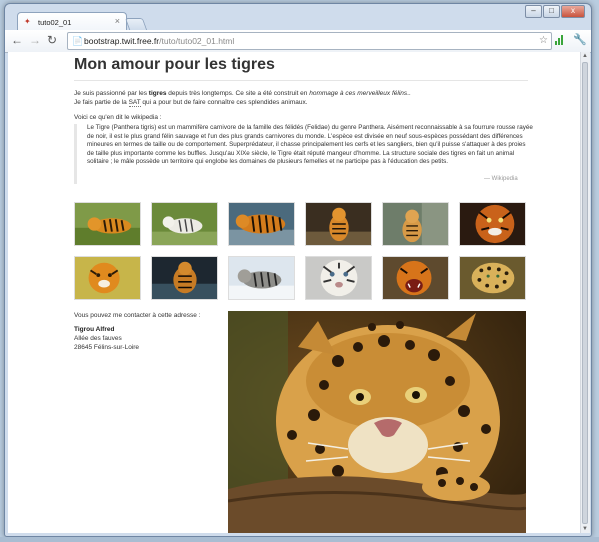 The image size is (599, 542). Describe the element at coordinates (551, 11) in the screenshot. I see `maximize-button: □` at that location.